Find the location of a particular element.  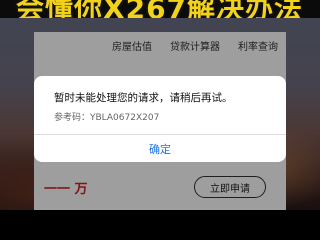

confirm-button: 确定 is located at coordinates (160, 148).